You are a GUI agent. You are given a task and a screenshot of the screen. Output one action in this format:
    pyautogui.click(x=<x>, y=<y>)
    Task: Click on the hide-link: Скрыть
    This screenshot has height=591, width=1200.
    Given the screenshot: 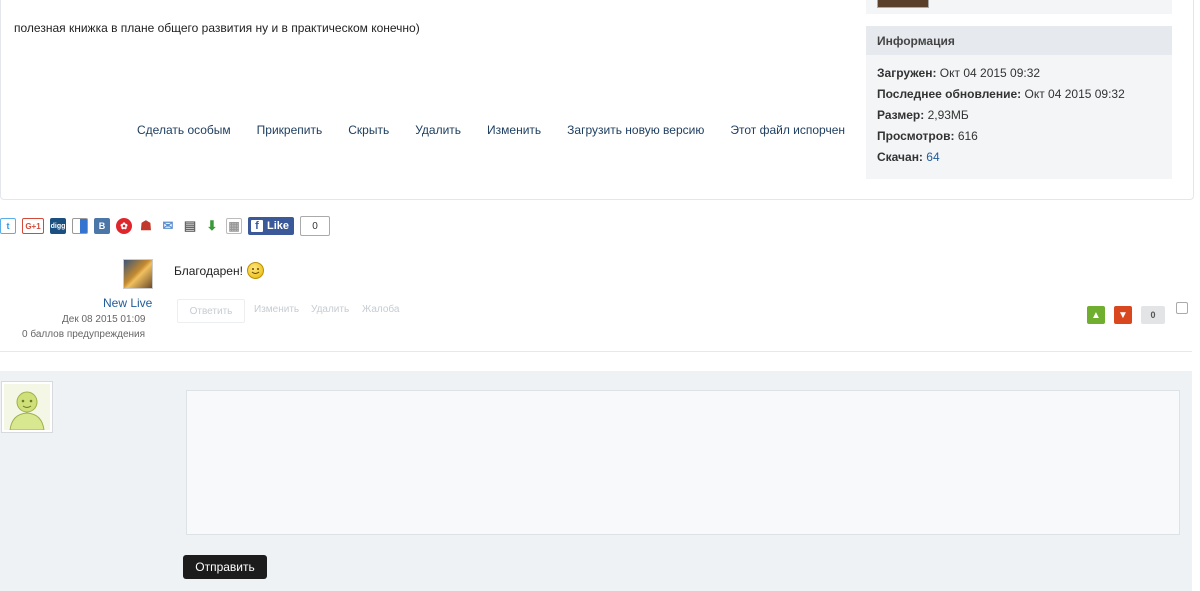 What is the action you would take?
    pyautogui.click(x=368, y=130)
    